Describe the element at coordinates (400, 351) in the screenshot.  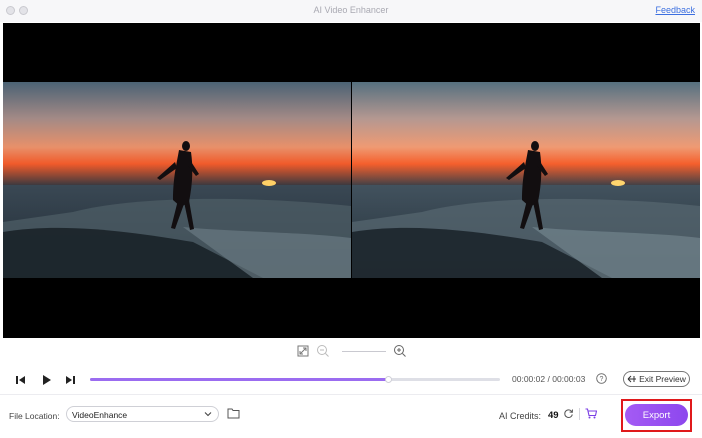
I see `zoom-in-icon` at that location.